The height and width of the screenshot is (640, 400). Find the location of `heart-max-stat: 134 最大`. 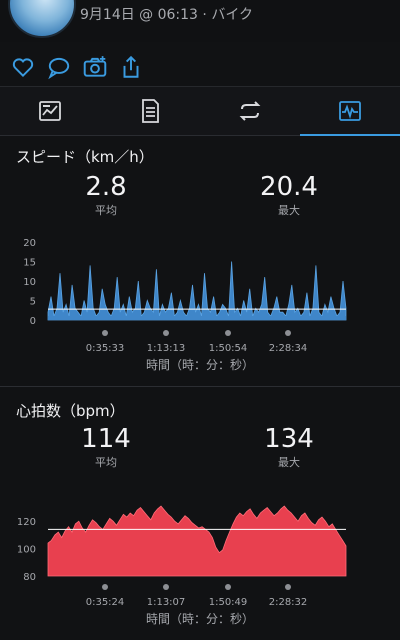

heart-max-stat: 134 最大 is located at coordinates (289, 447).